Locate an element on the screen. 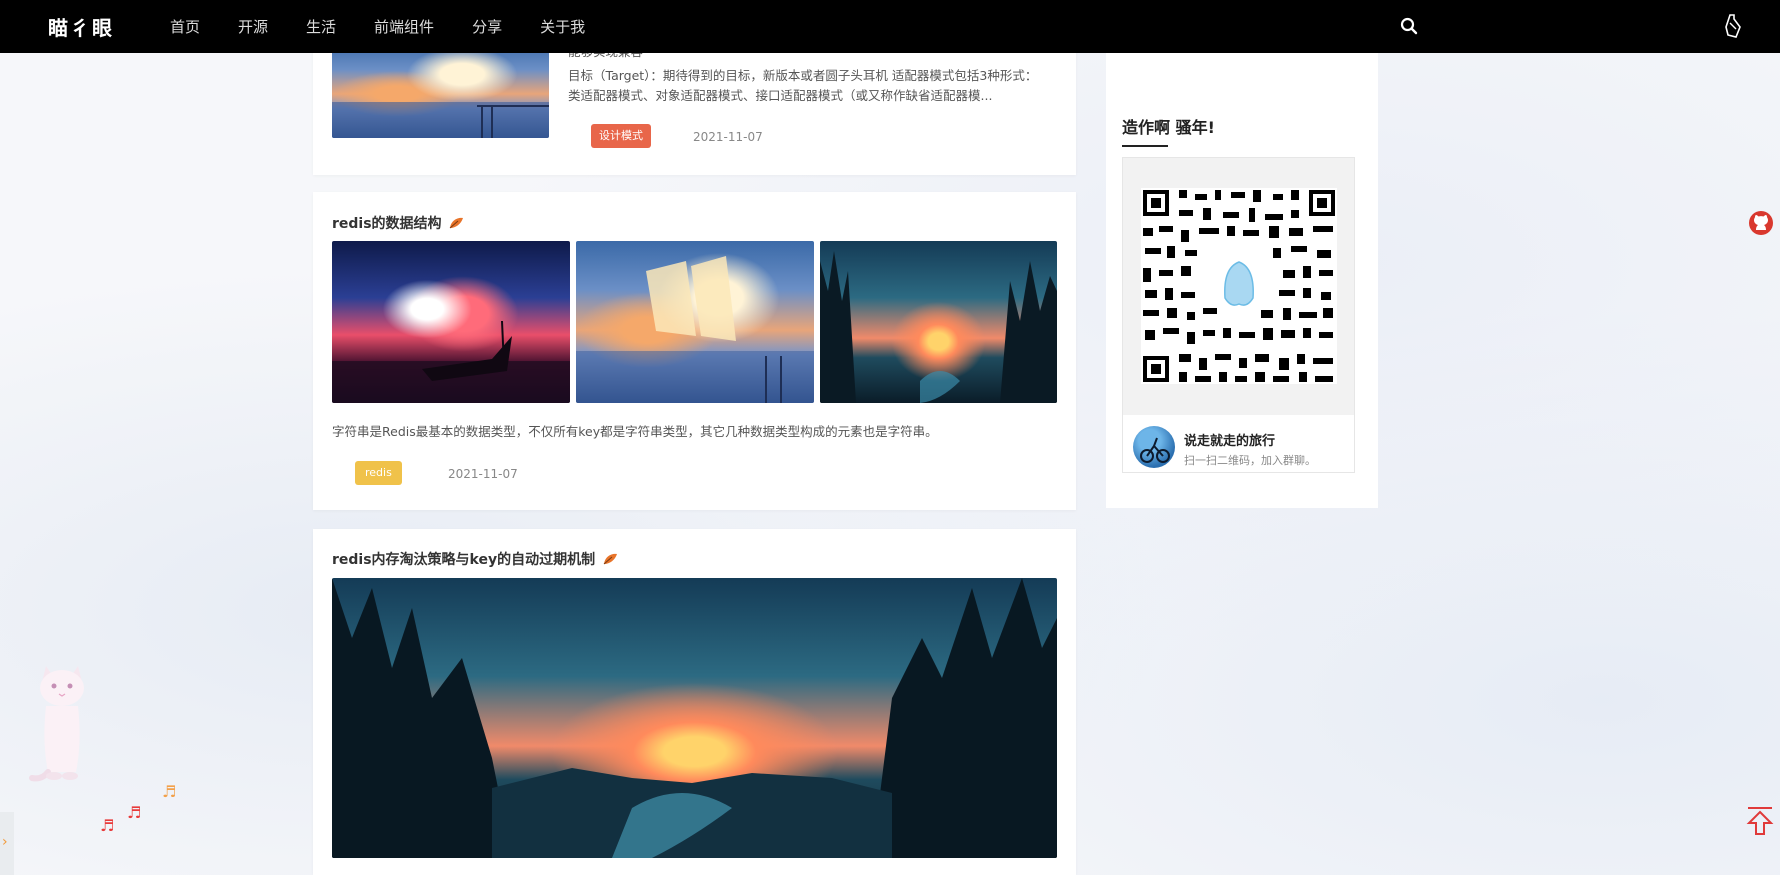  top-navbar: 瞄彳眼 首页 开源 生活 前端组件 分享 关于我 is located at coordinates (890, 26).